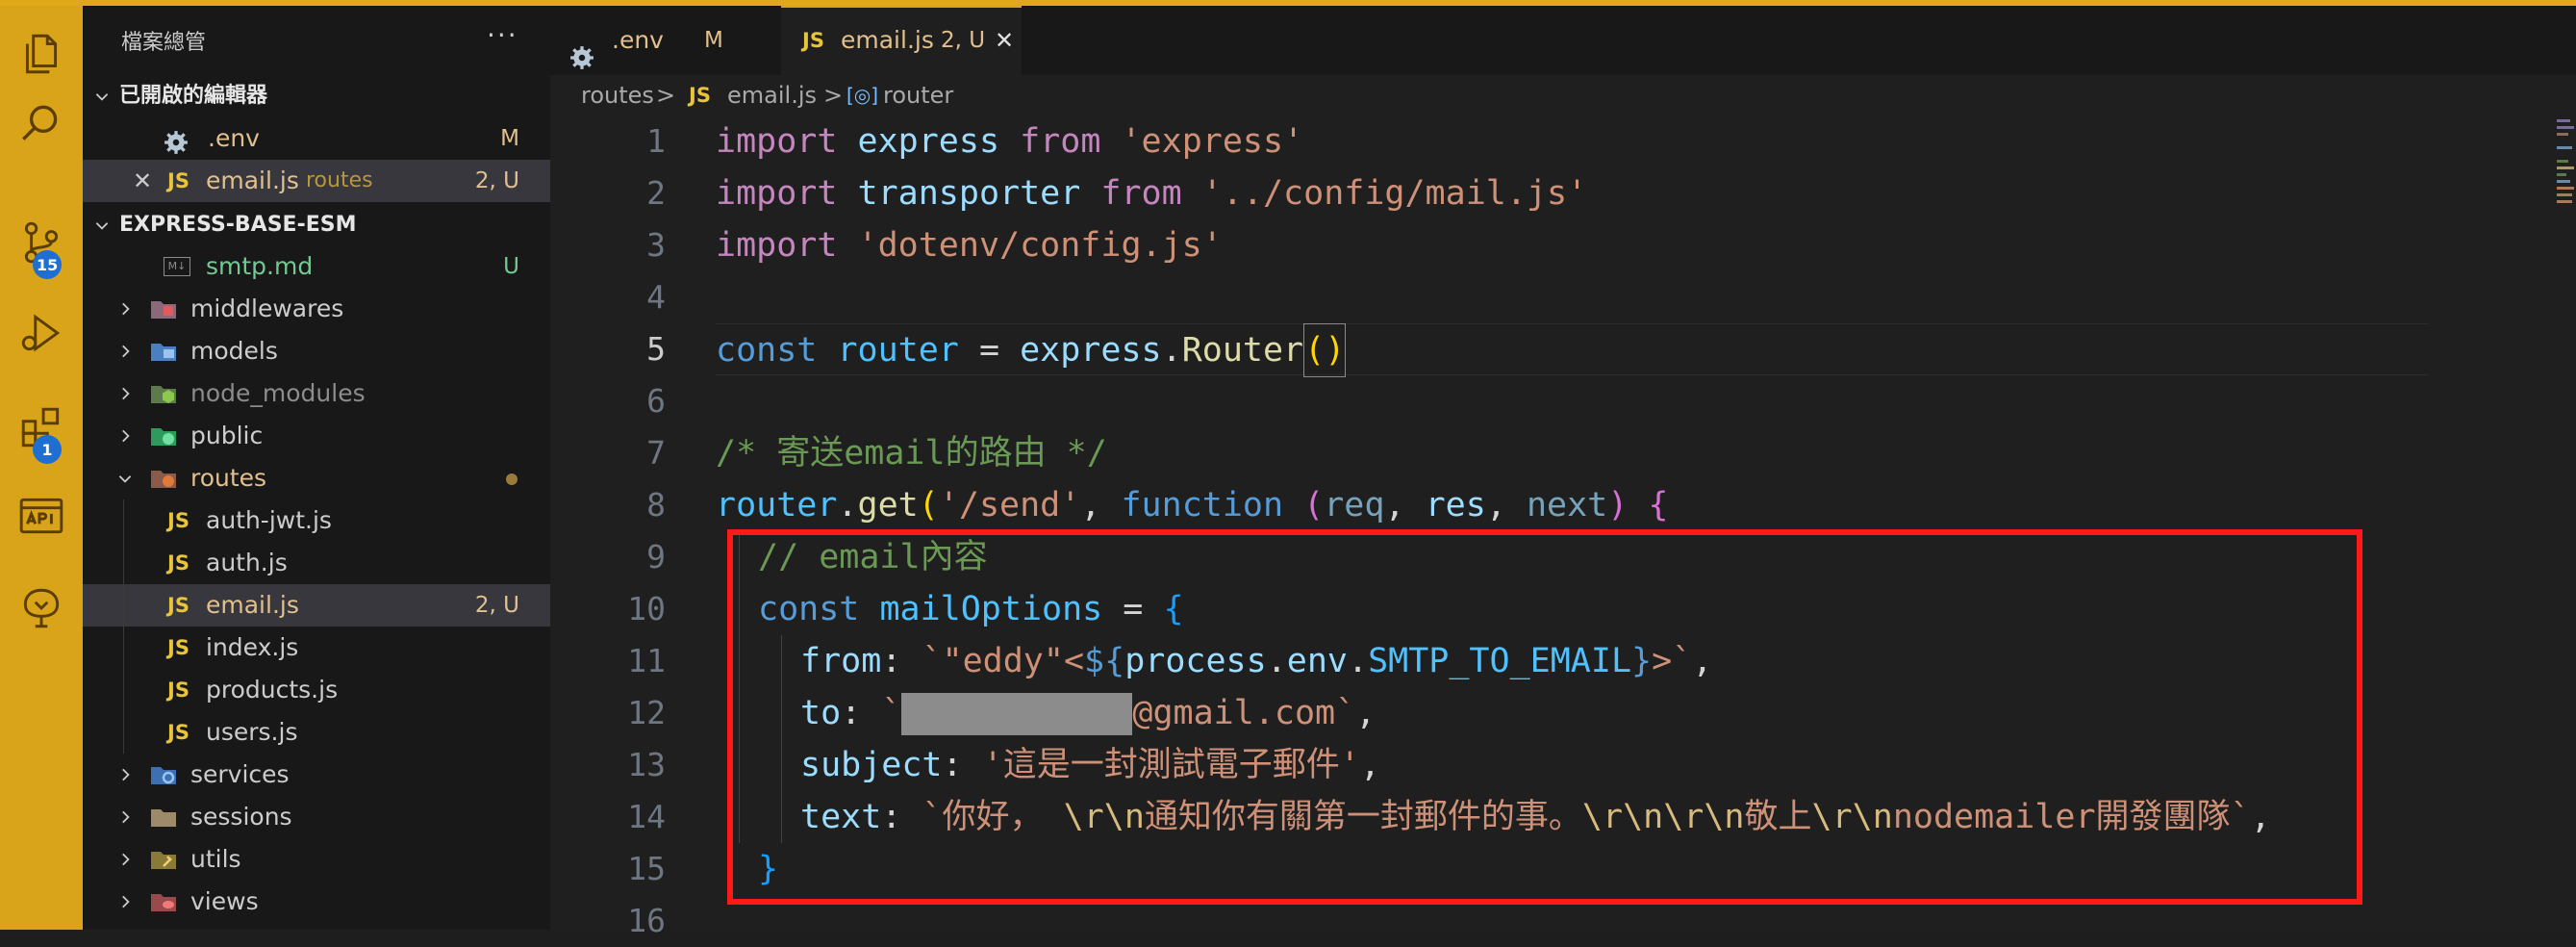 Image resolution: width=2576 pixels, height=947 pixels. Describe the element at coordinates (247, 563) in the screenshot. I see `tree-item-name: auth.js` at that location.